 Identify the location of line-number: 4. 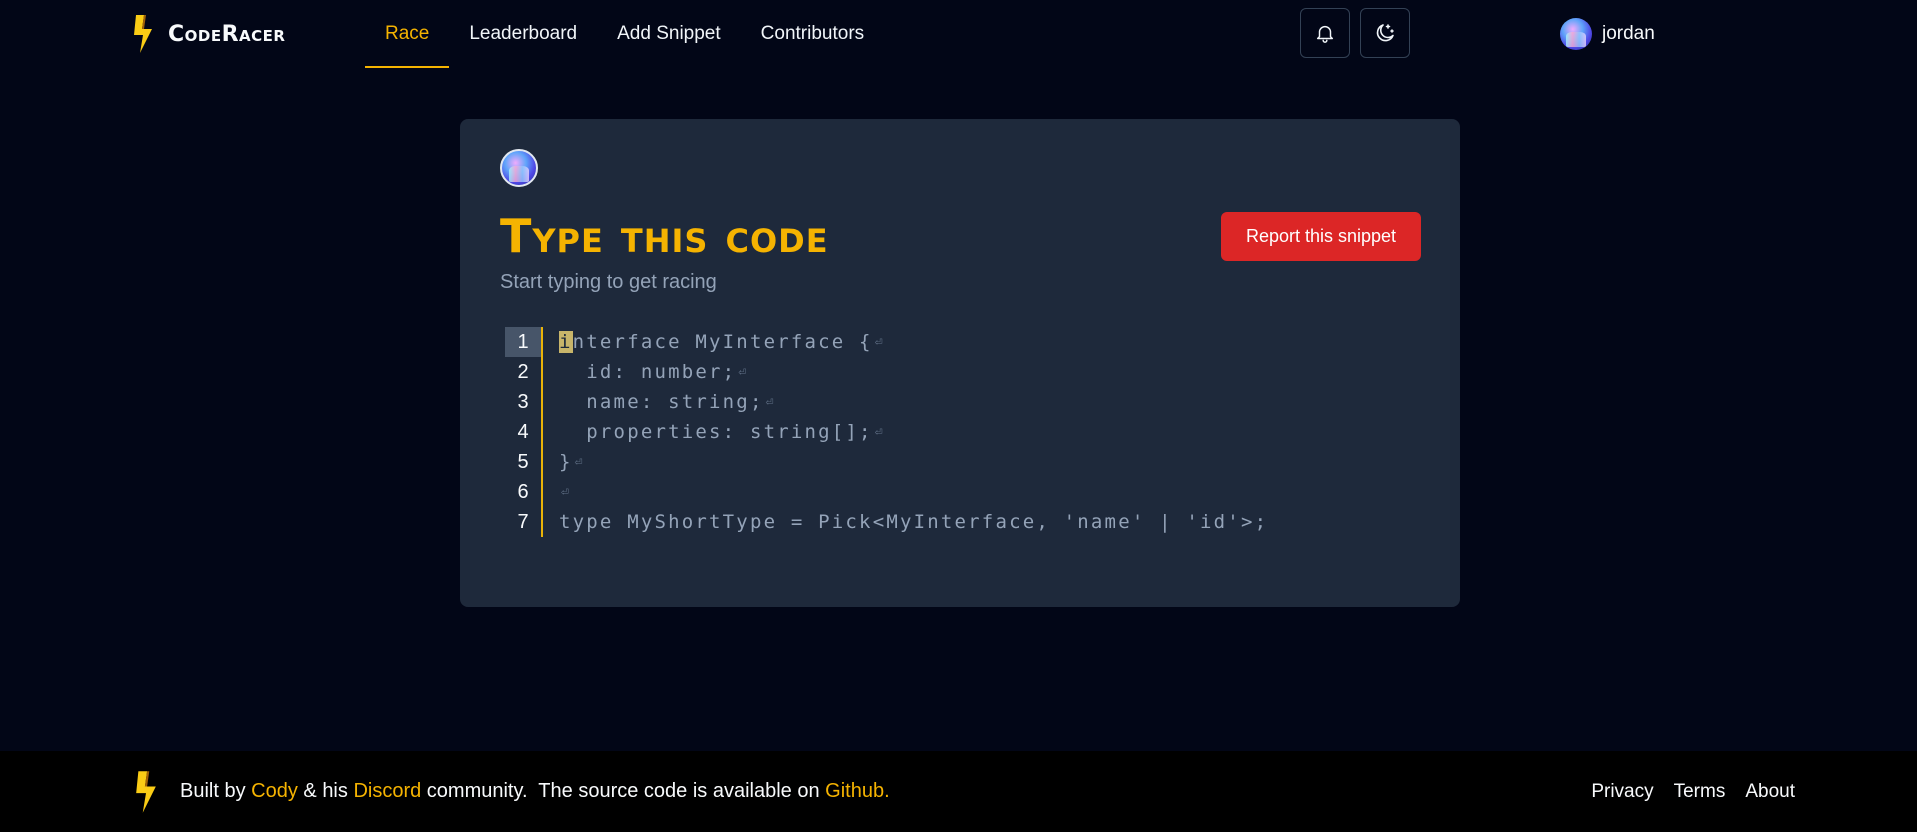
(523, 431).